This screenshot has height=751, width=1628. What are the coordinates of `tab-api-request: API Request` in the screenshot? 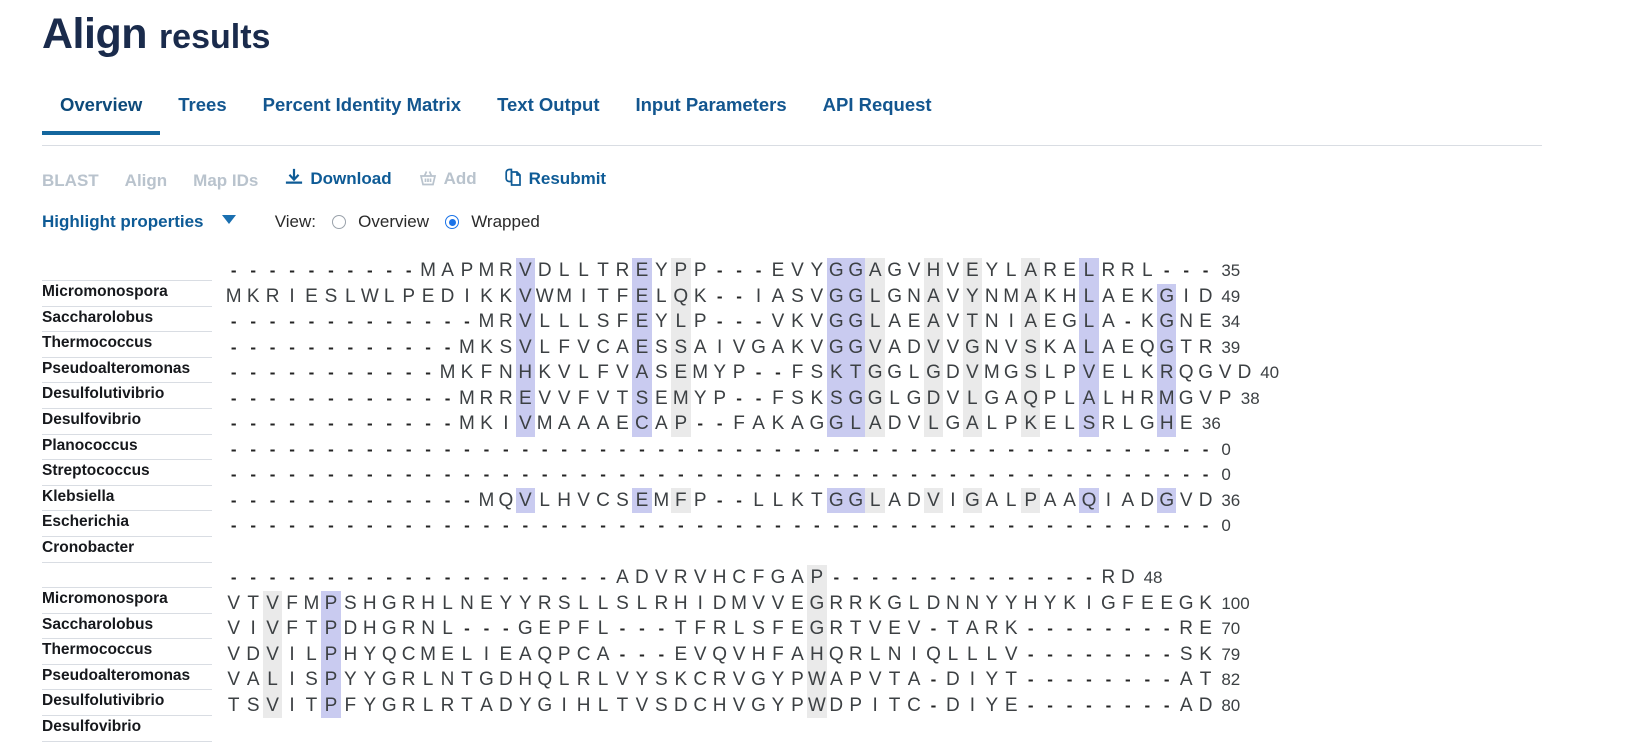 It's located at (877, 111).